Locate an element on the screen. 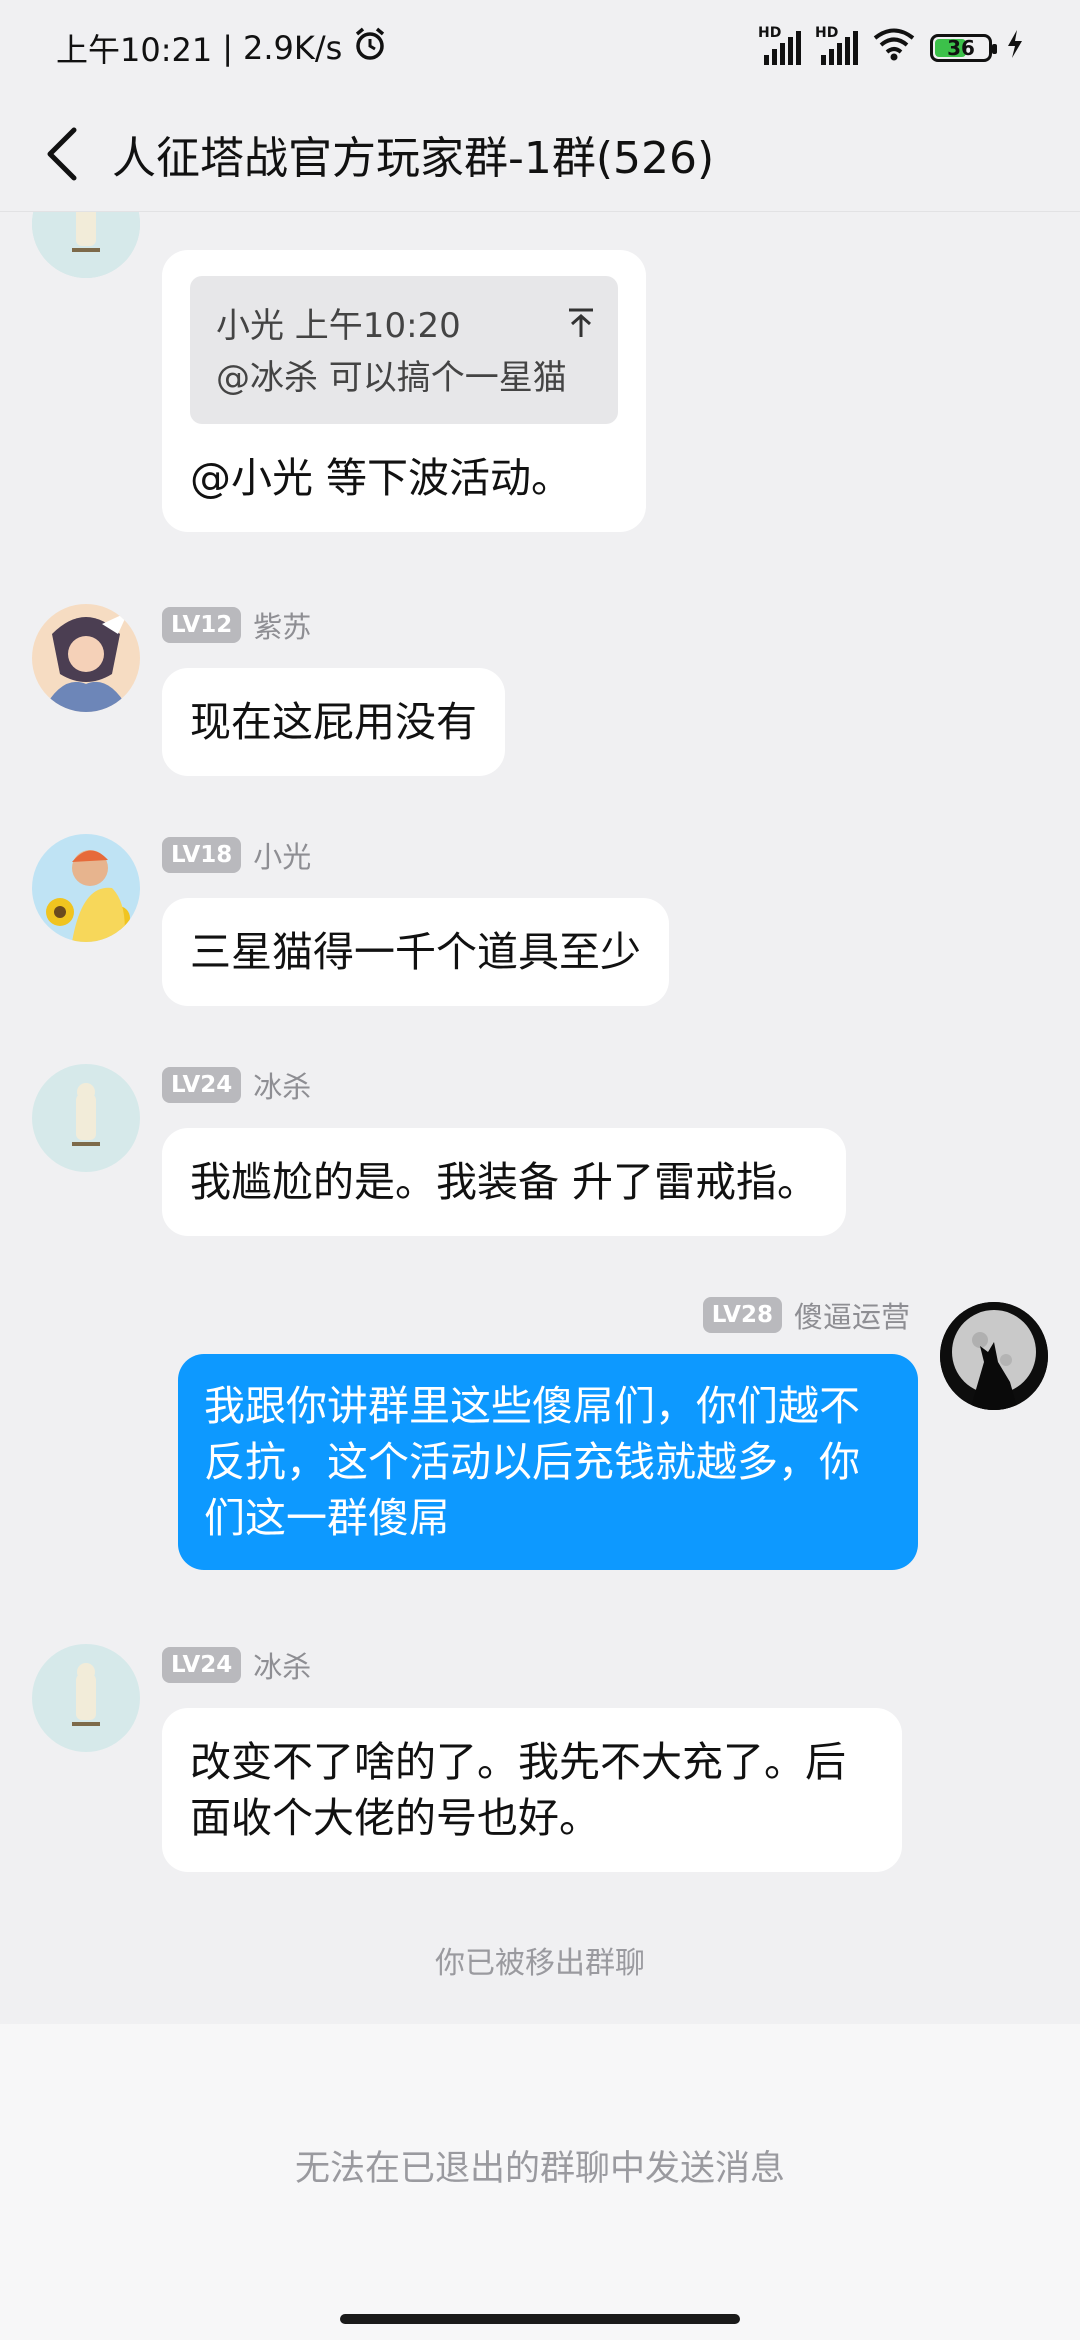  status-bar: 上午10:21 | 2.9K/s HD HD 36 is located at coordinates (540, 48).